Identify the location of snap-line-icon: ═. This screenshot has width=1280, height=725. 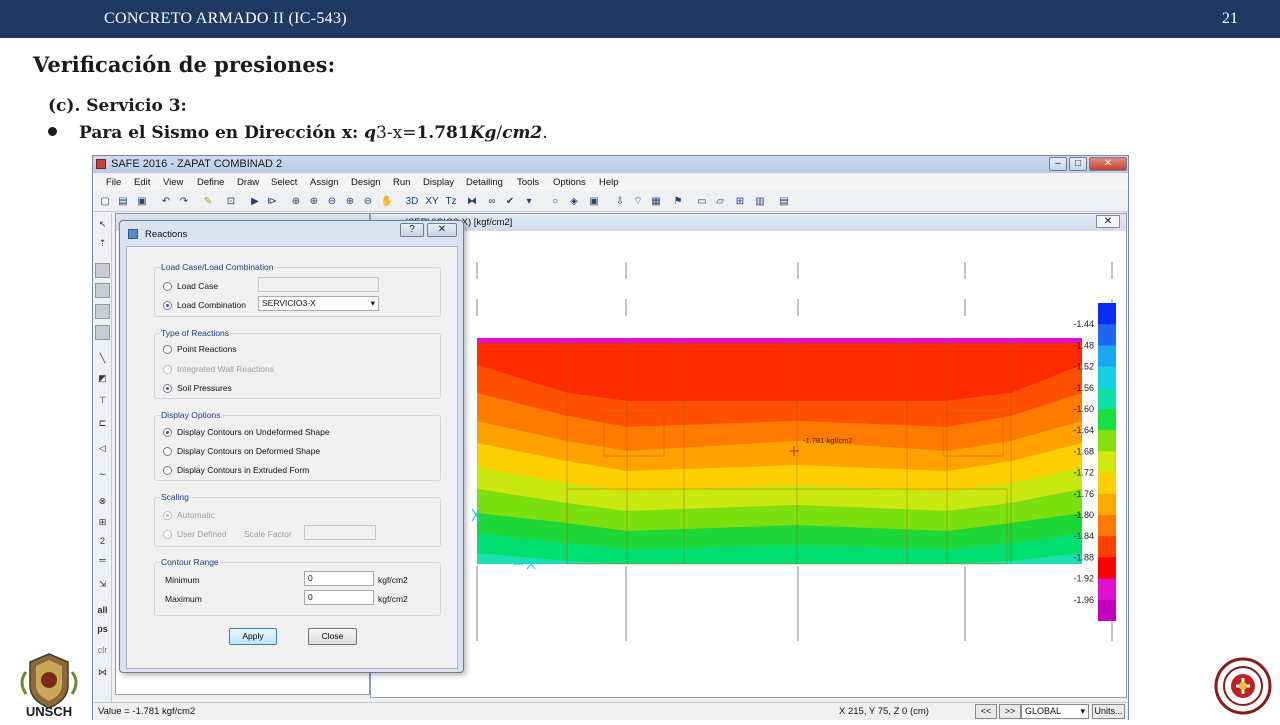
(102, 560).